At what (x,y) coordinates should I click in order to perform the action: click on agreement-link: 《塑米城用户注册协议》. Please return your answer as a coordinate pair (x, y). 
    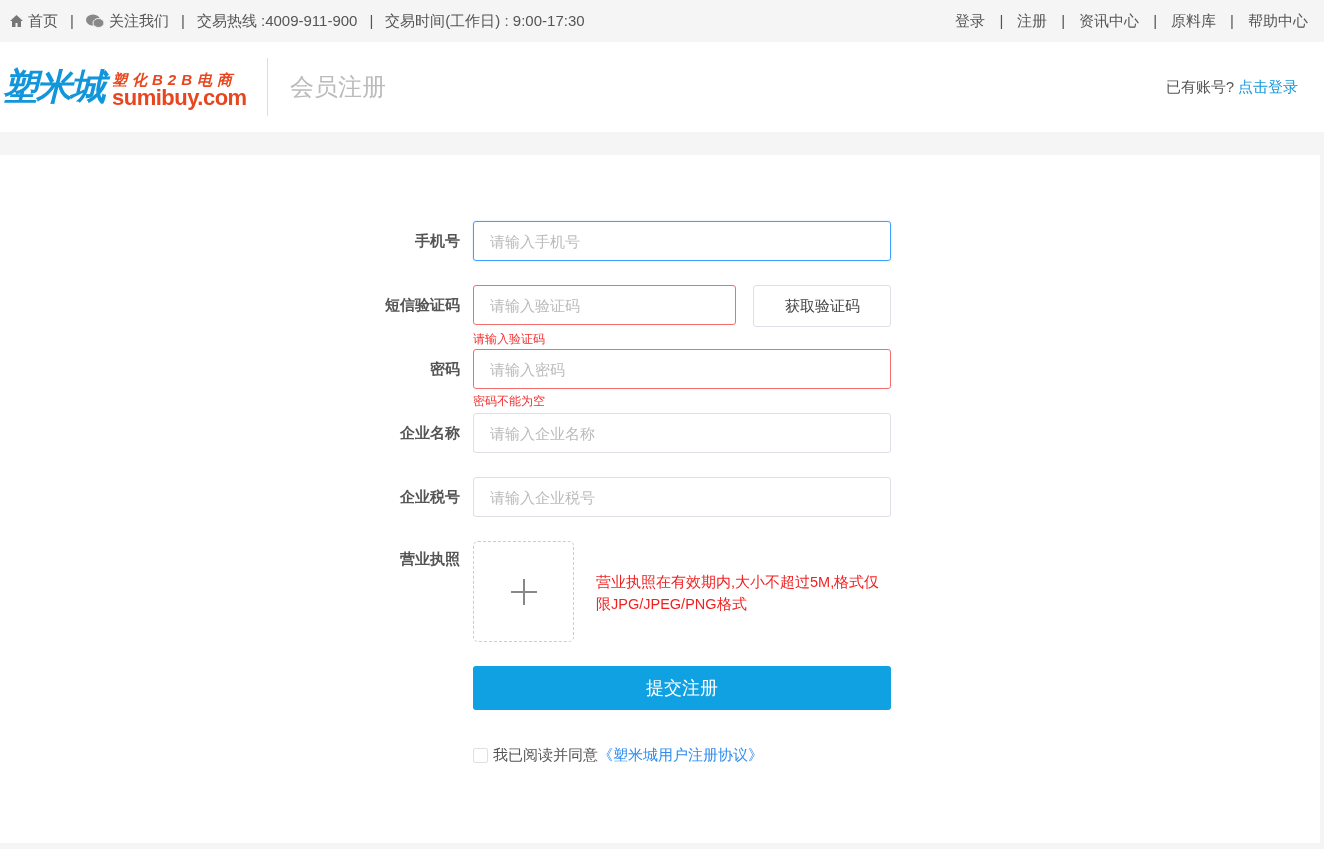
    Looking at the image, I should click on (680, 755).